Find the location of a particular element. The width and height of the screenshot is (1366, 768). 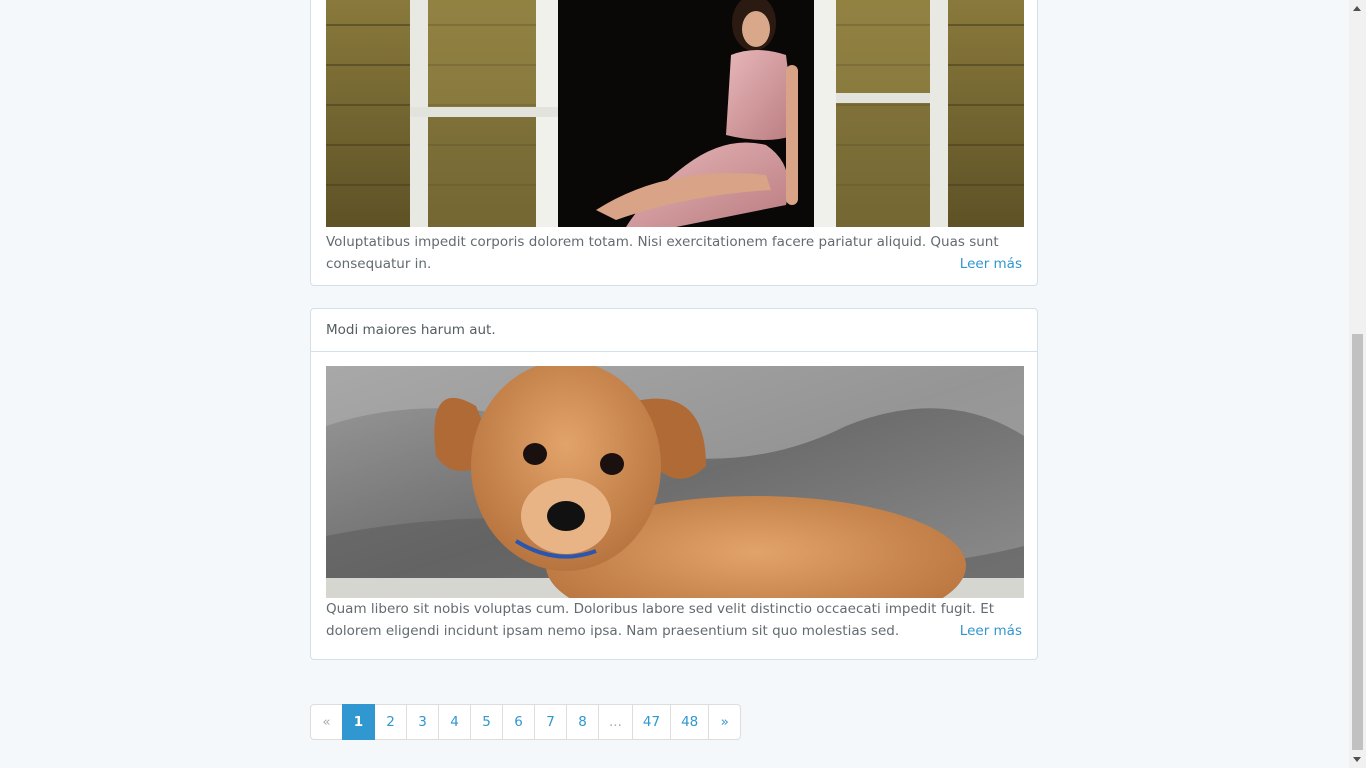

page-link-48: 48 is located at coordinates (690, 722).